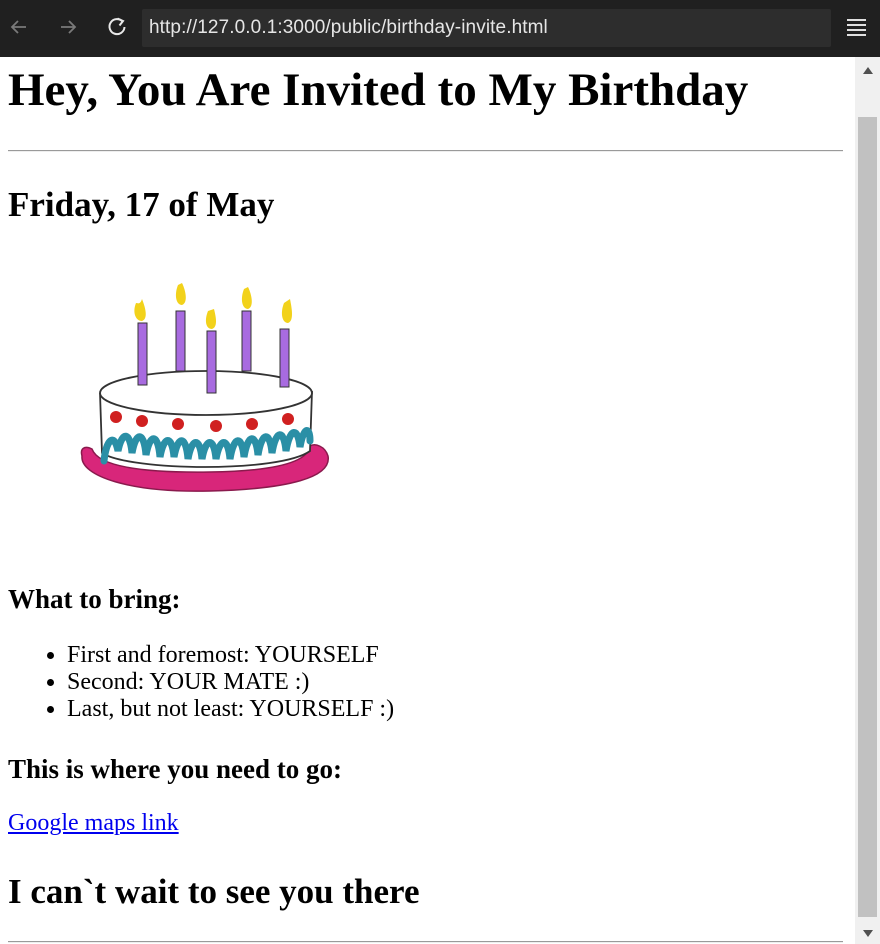 The image size is (880, 944). Describe the element at coordinates (230, 655) in the screenshot. I see `list-item: First and foremost: YOURSELF` at that location.